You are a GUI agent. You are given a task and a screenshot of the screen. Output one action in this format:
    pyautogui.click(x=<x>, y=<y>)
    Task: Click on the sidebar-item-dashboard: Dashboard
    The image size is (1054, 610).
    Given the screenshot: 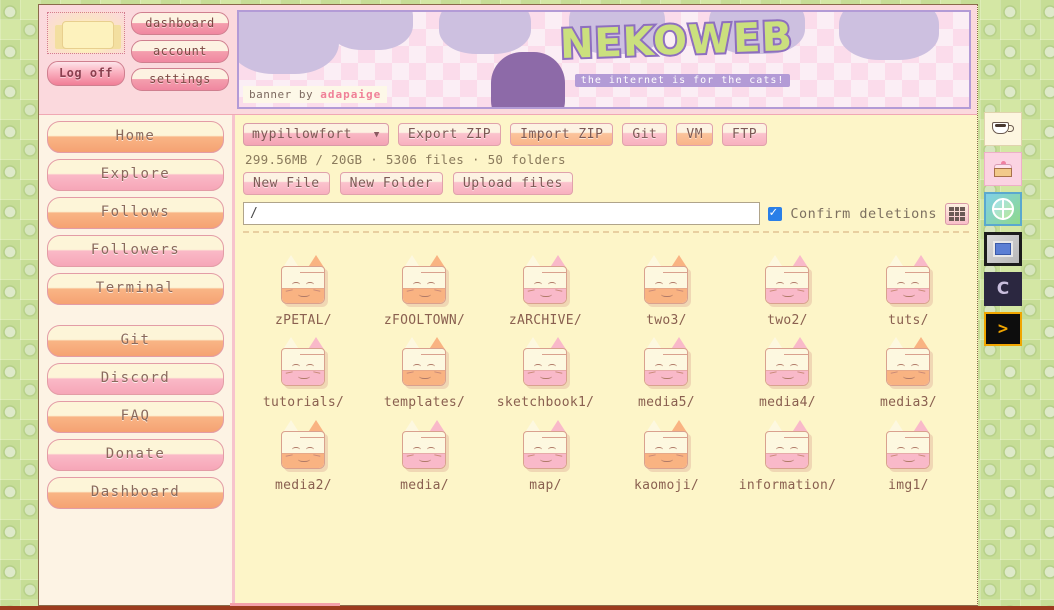 What is the action you would take?
    pyautogui.click(x=135, y=493)
    